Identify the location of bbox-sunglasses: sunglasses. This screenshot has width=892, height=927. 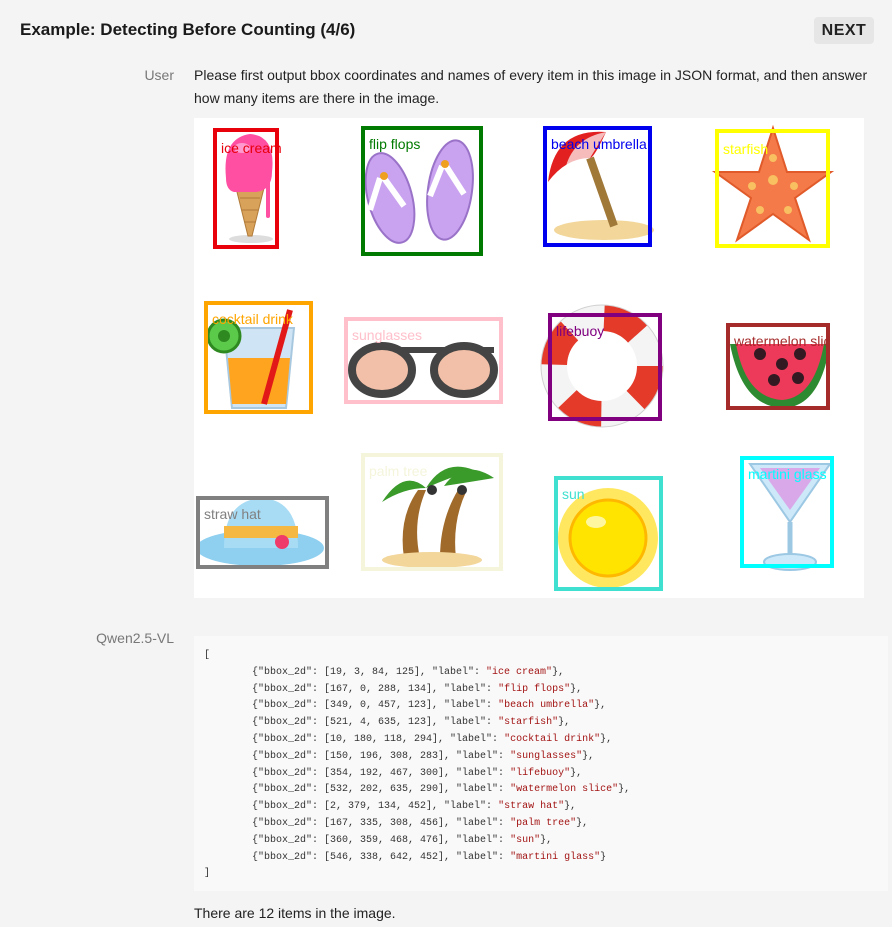
(423, 360).